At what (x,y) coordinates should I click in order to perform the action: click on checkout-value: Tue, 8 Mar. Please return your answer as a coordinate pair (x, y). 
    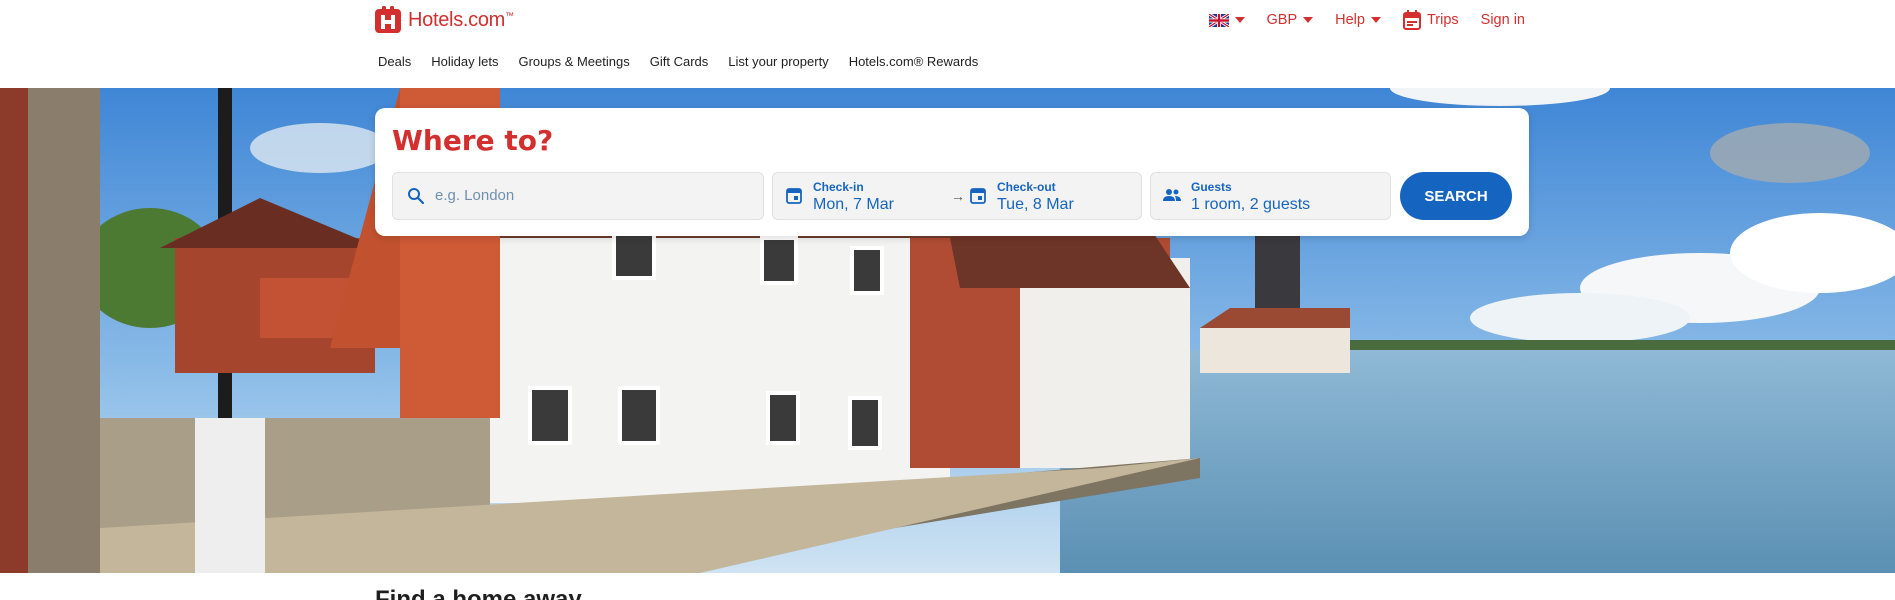
    Looking at the image, I should click on (1035, 204).